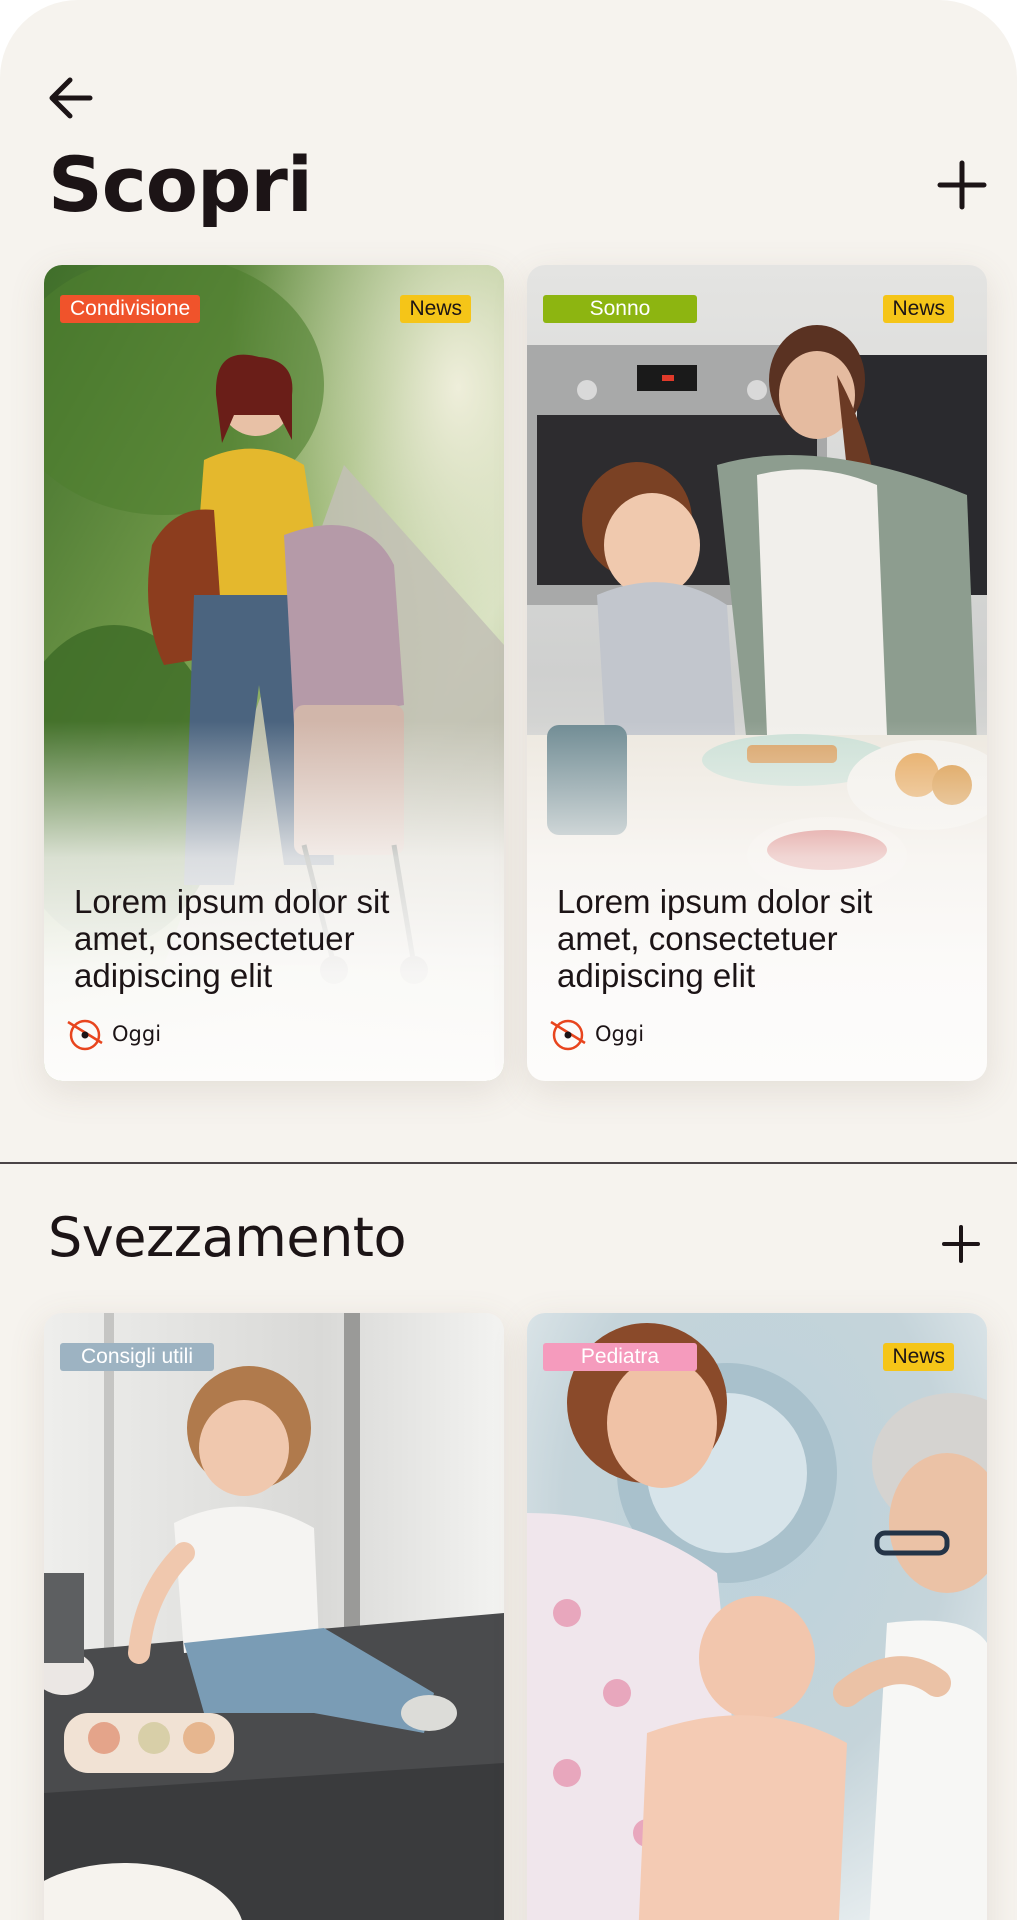 The height and width of the screenshot is (1920, 1017). I want to click on section-add-button, so click(961, 1244).